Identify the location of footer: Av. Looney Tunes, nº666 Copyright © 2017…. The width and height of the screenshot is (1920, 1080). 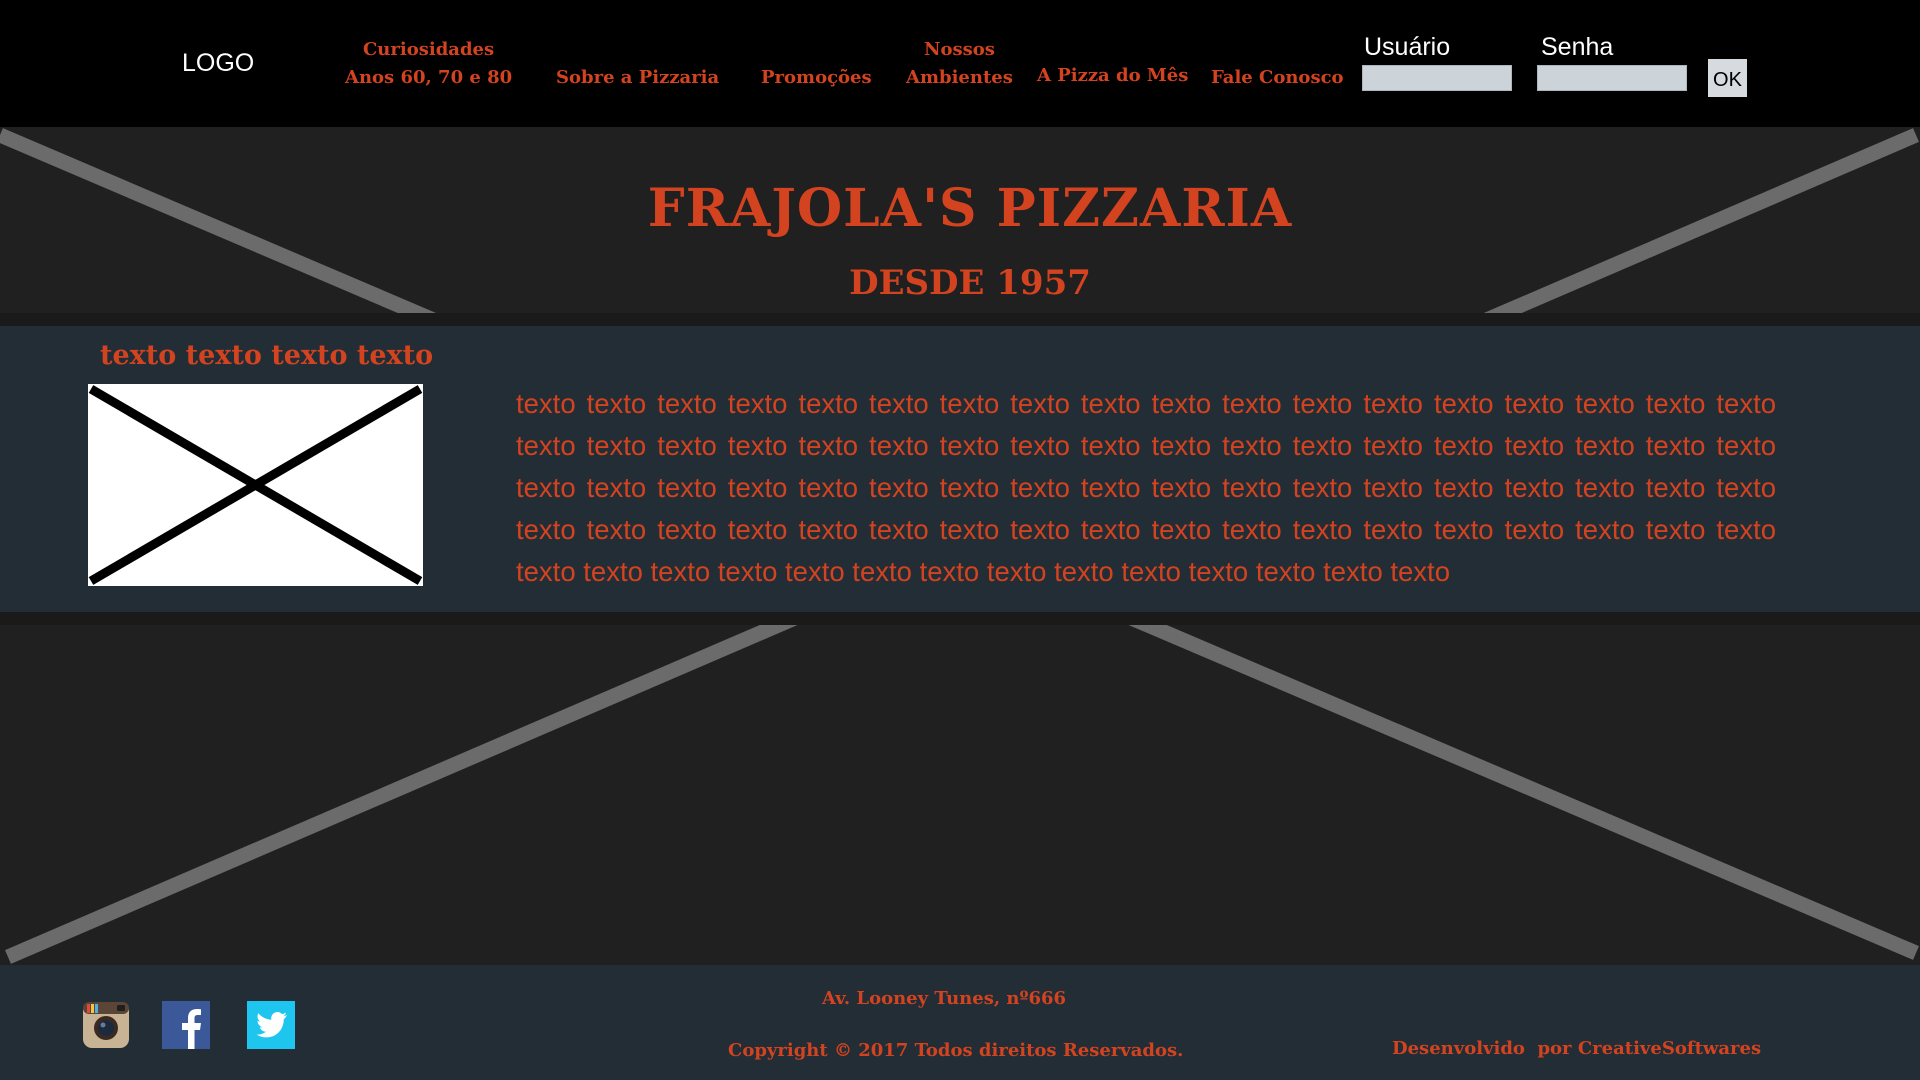
(960, 1022).